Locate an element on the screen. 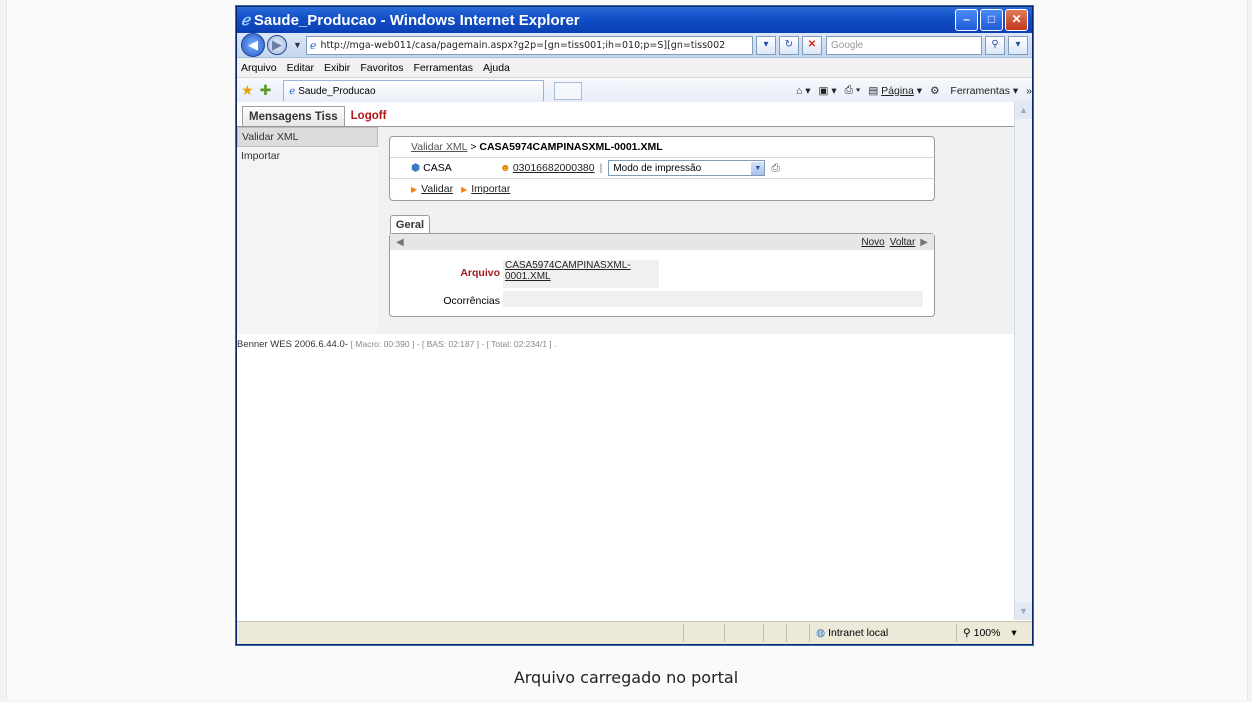 This screenshot has height=702, width=1252. zone-indicator: ◍ Intranet local is located at coordinates (882, 633).